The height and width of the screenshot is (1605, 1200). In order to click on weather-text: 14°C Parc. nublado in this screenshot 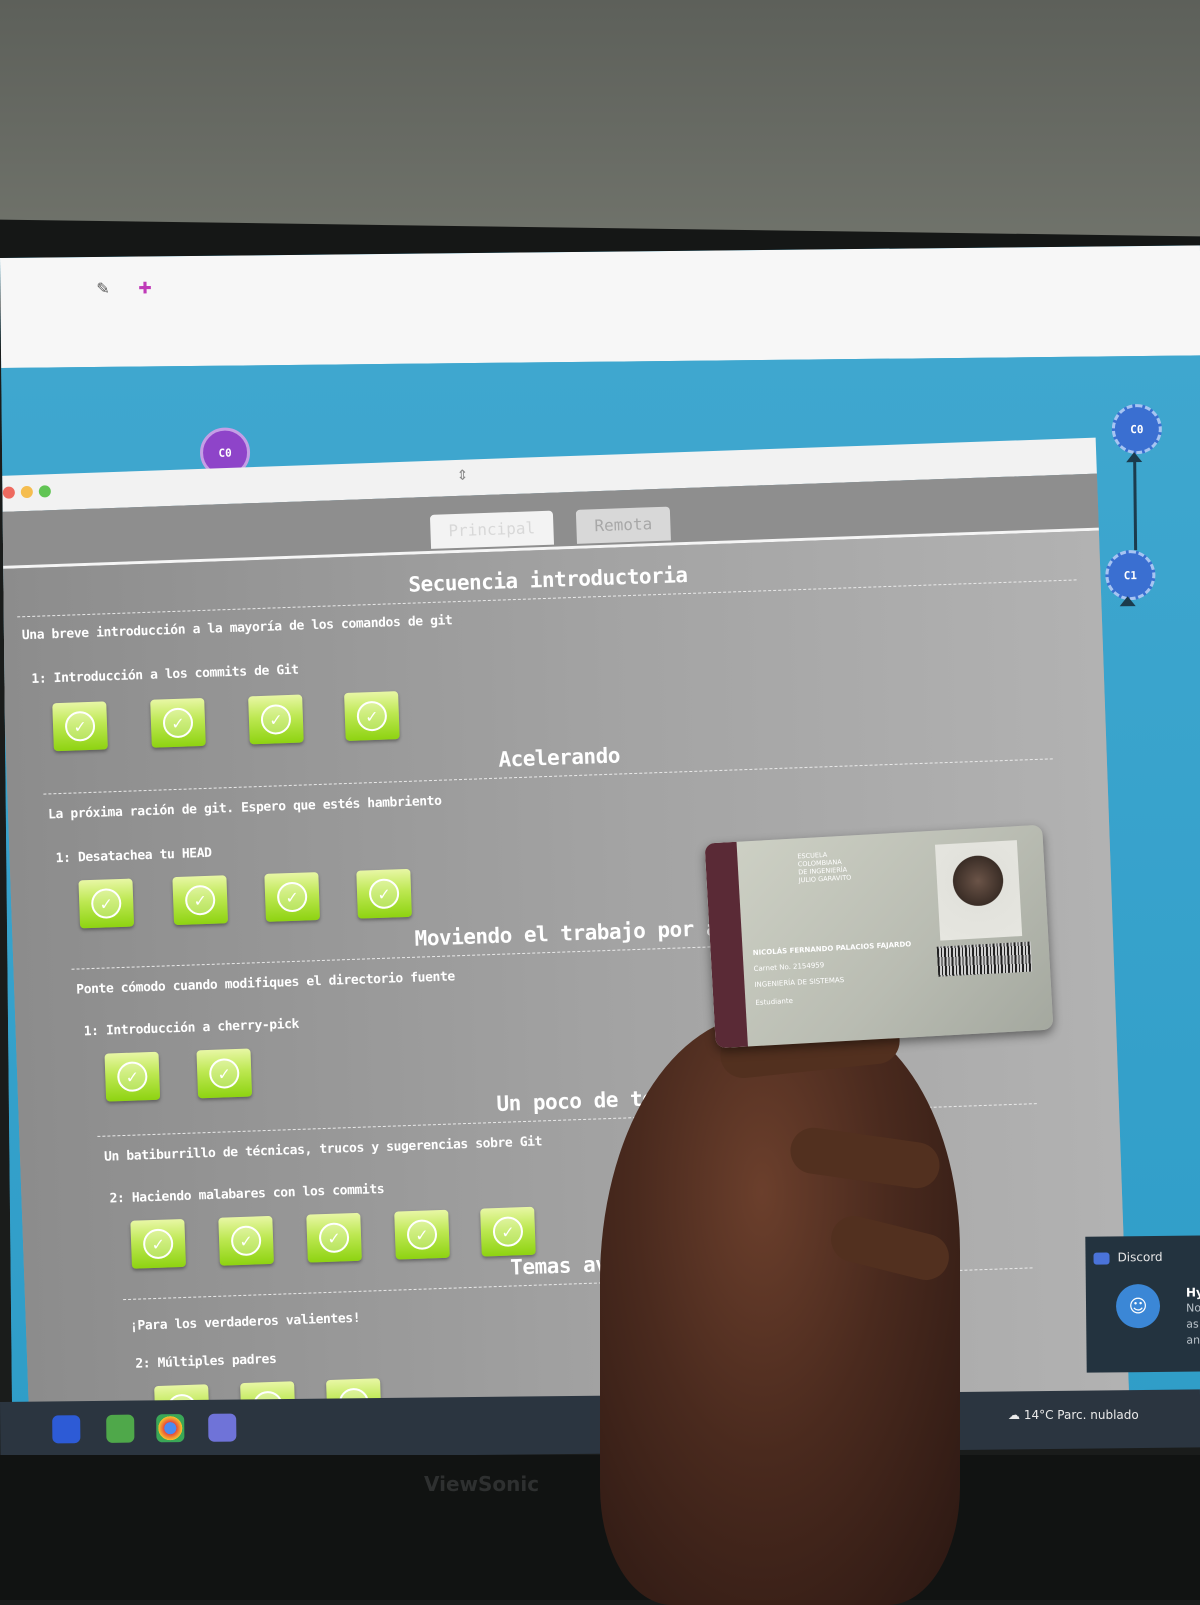, I will do `click(1081, 1415)`.